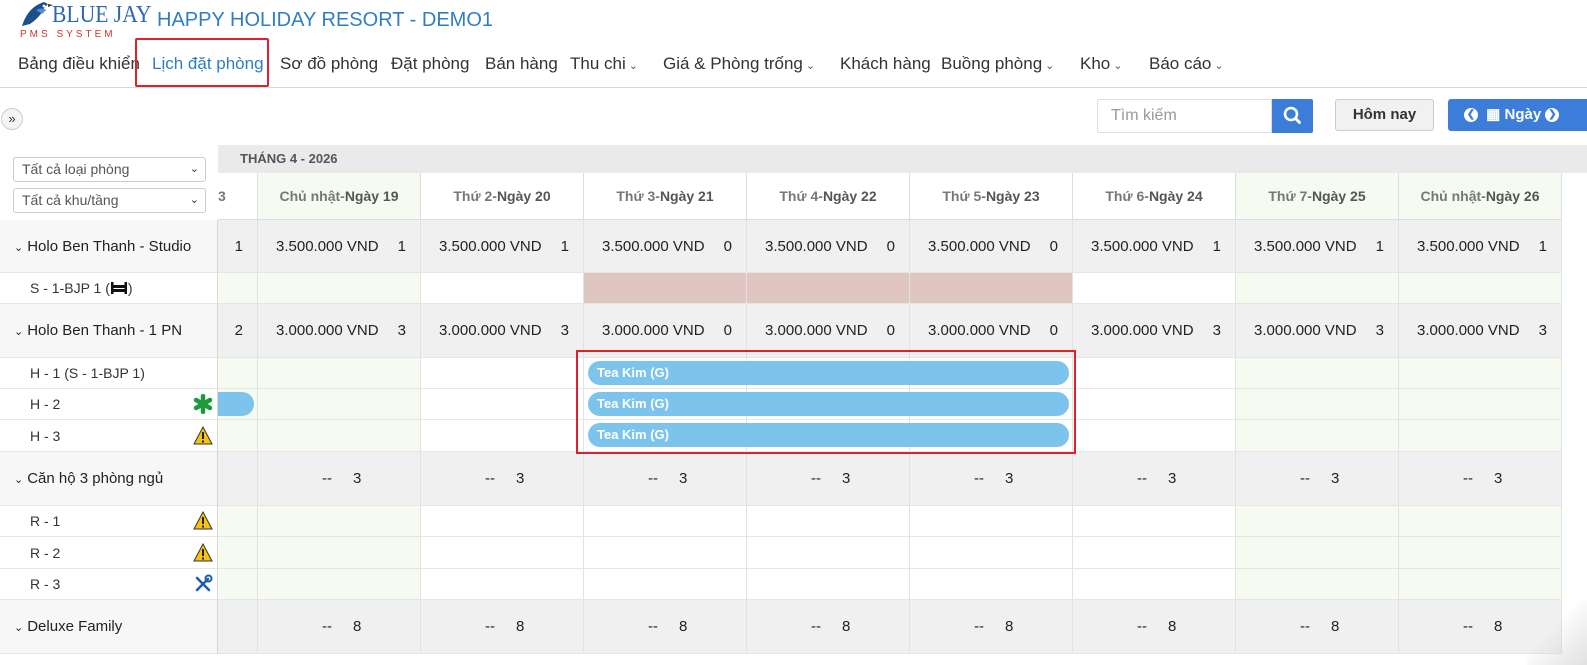  What do you see at coordinates (1384, 115) in the screenshot?
I see `today-button: Hôm nay` at bounding box center [1384, 115].